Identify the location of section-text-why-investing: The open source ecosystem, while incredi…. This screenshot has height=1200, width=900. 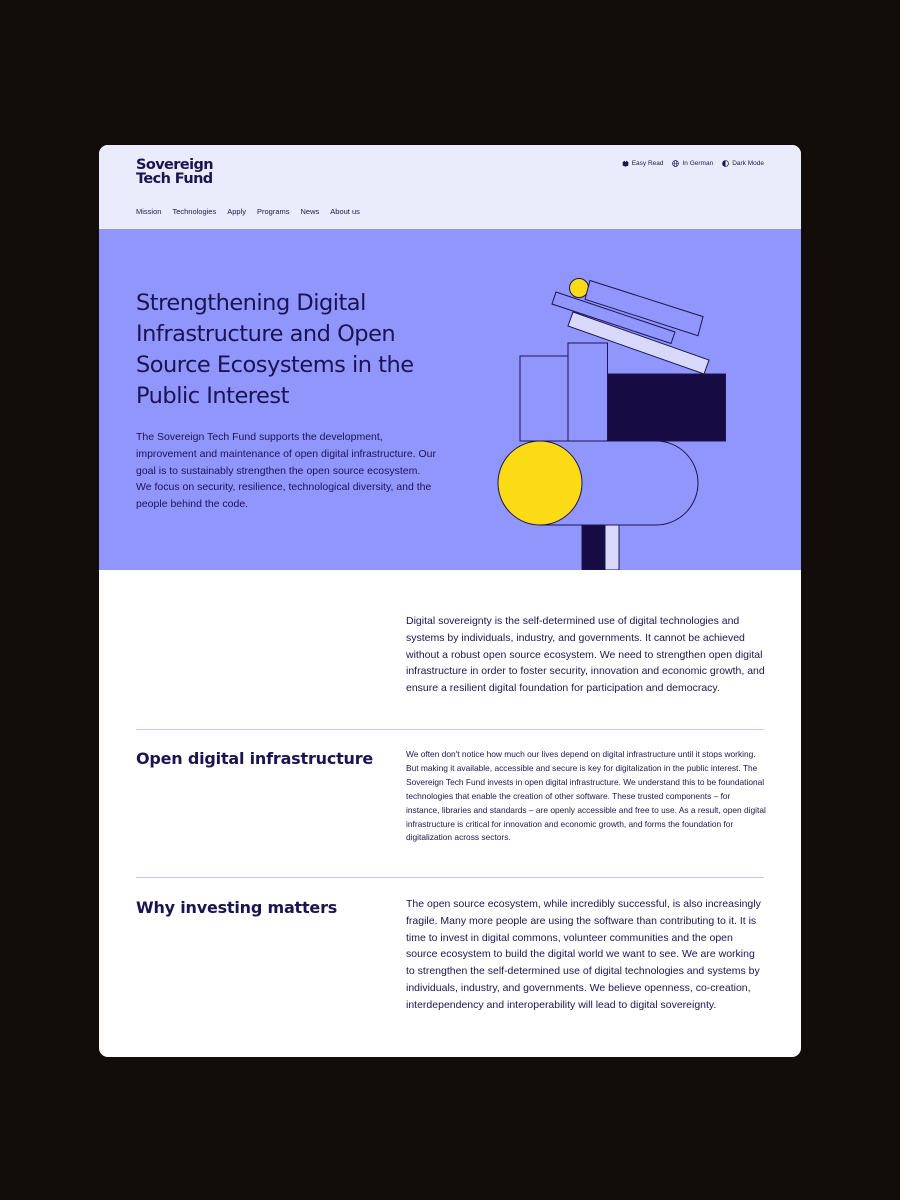
(583, 954).